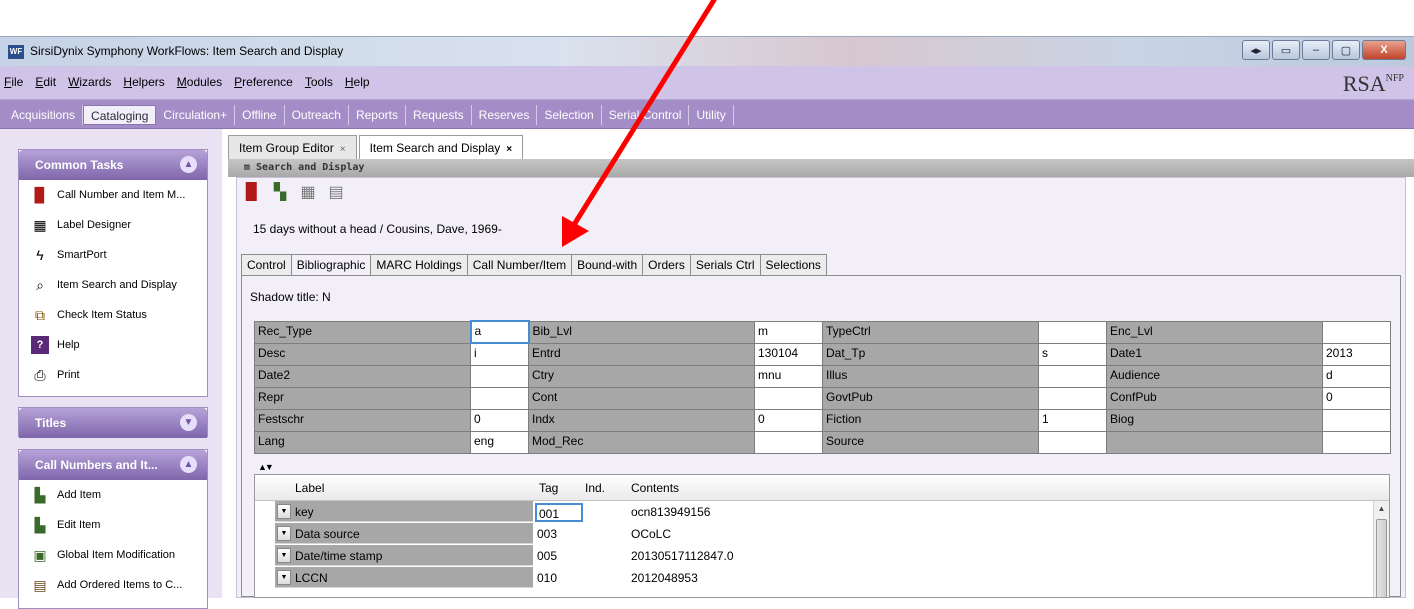  What do you see at coordinates (499, 332) in the screenshot?
I see `fixed-field-value: a` at bounding box center [499, 332].